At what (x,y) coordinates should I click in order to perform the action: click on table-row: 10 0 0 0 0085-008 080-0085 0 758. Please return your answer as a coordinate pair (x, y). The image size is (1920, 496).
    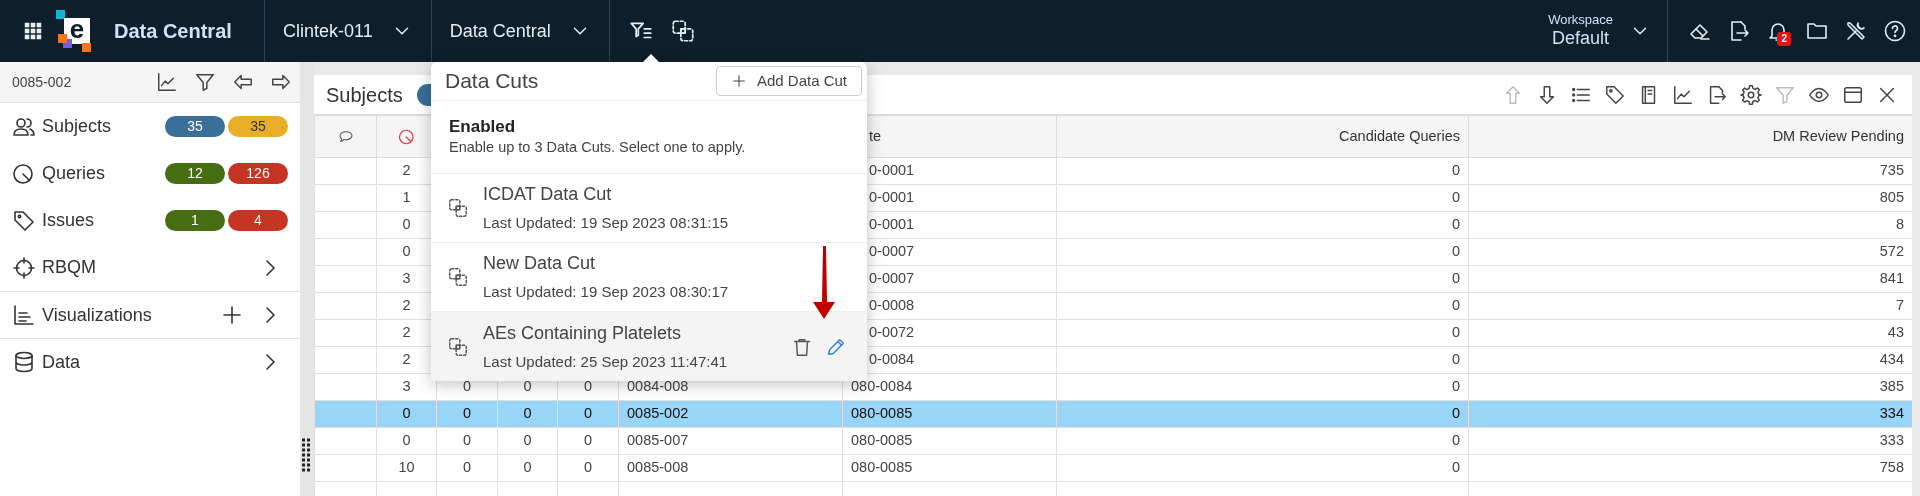
    Looking at the image, I should click on (1113, 468).